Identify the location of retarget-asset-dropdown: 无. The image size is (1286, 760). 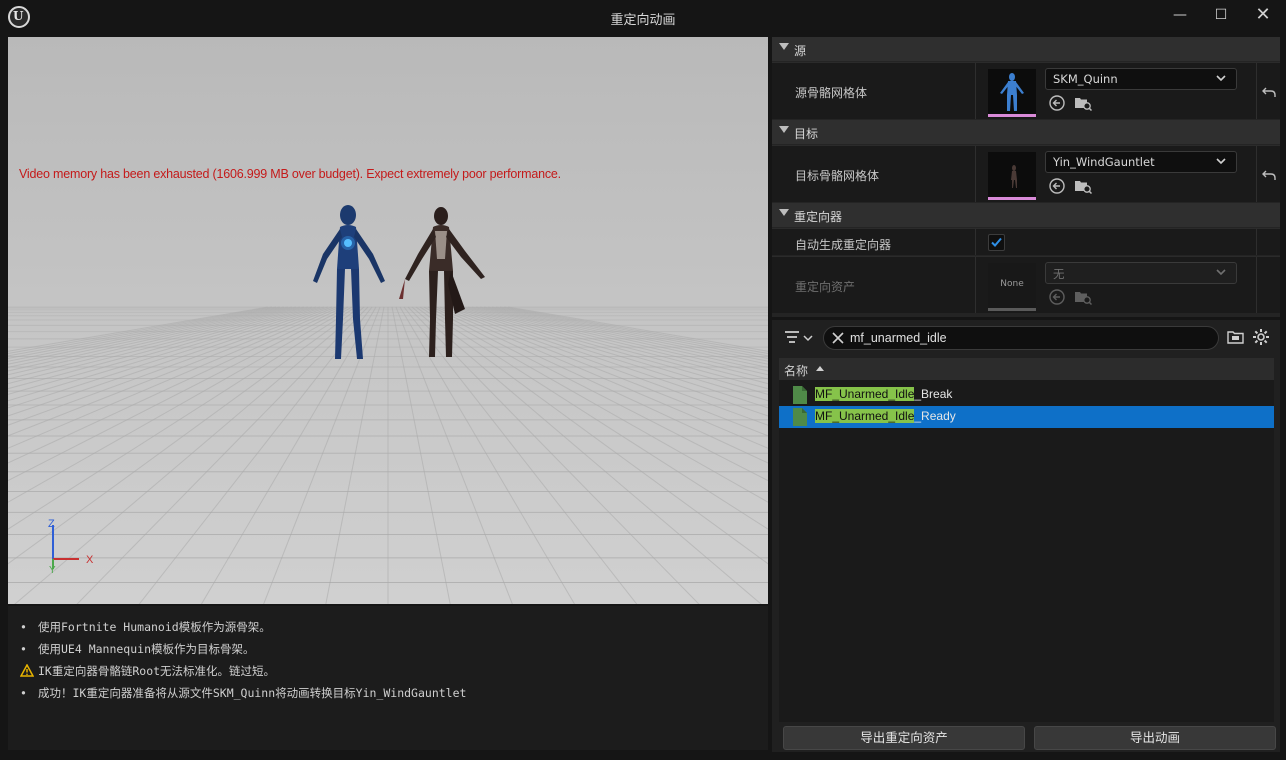
(1141, 273).